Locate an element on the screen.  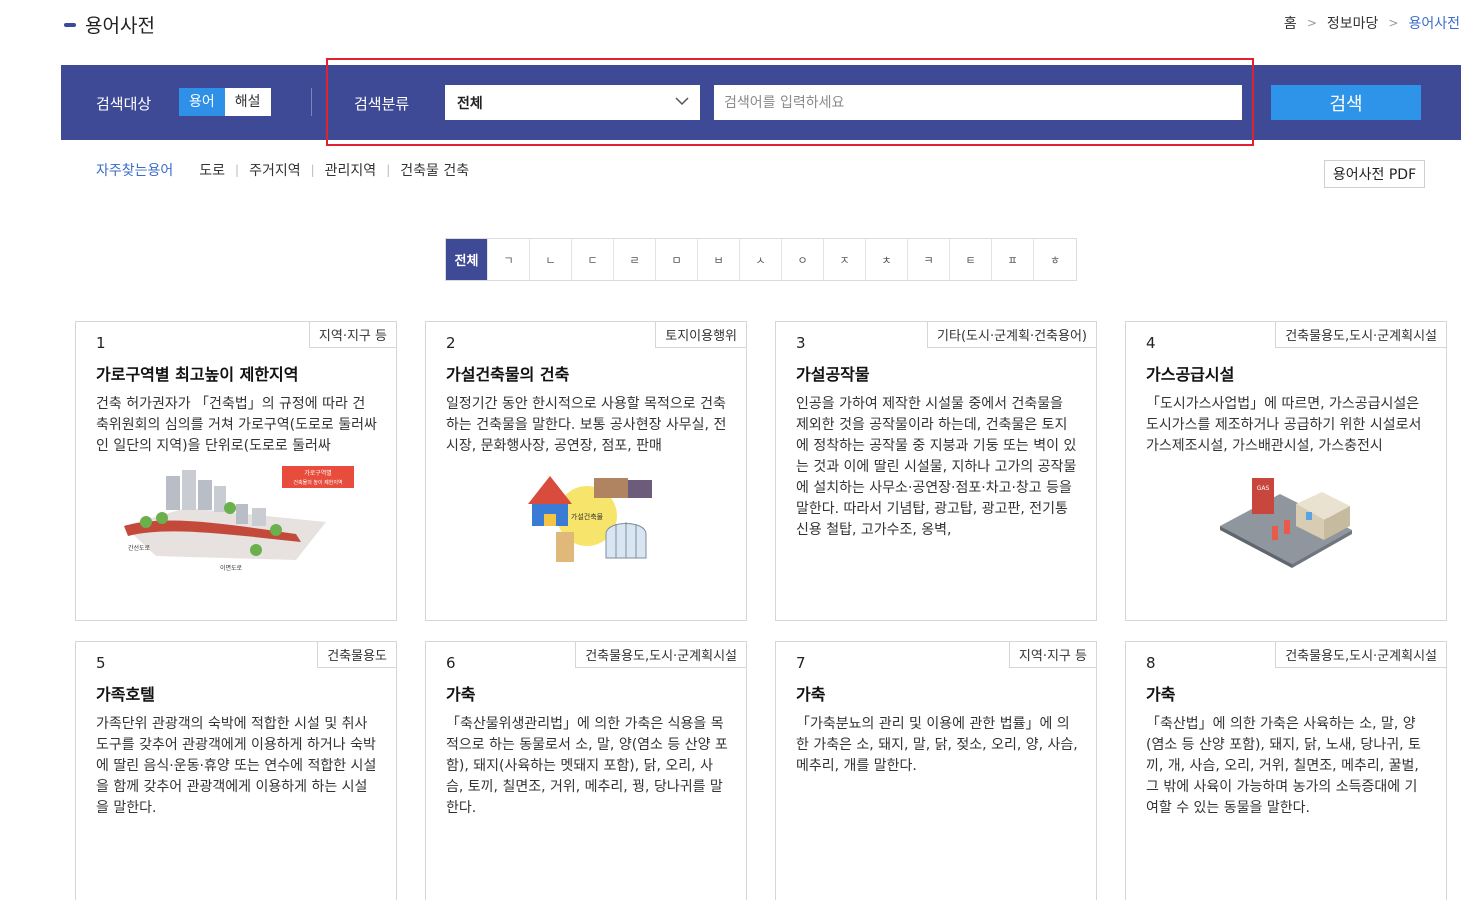
category-select: 전체 is located at coordinates (572, 102).